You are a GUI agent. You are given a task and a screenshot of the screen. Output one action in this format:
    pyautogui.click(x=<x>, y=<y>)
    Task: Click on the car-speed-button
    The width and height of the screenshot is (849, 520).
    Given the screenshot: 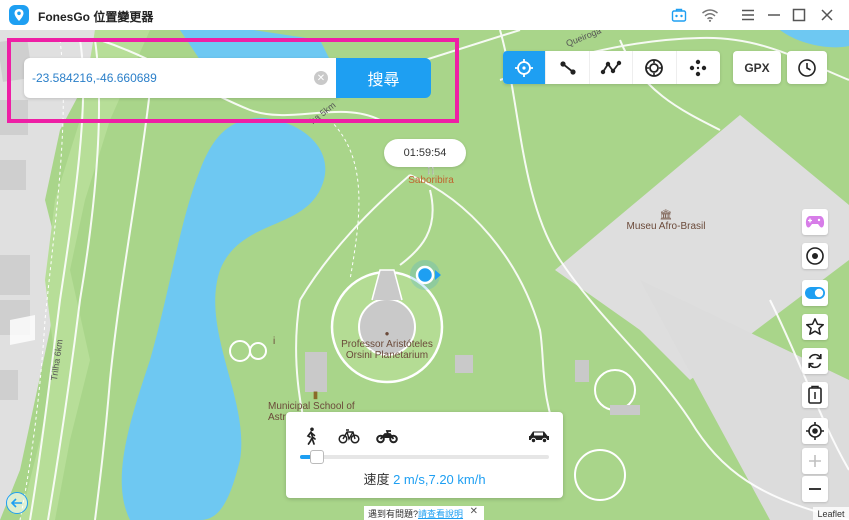 What is the action you would take?
    pyautogui.click(x=539, y=436)
    